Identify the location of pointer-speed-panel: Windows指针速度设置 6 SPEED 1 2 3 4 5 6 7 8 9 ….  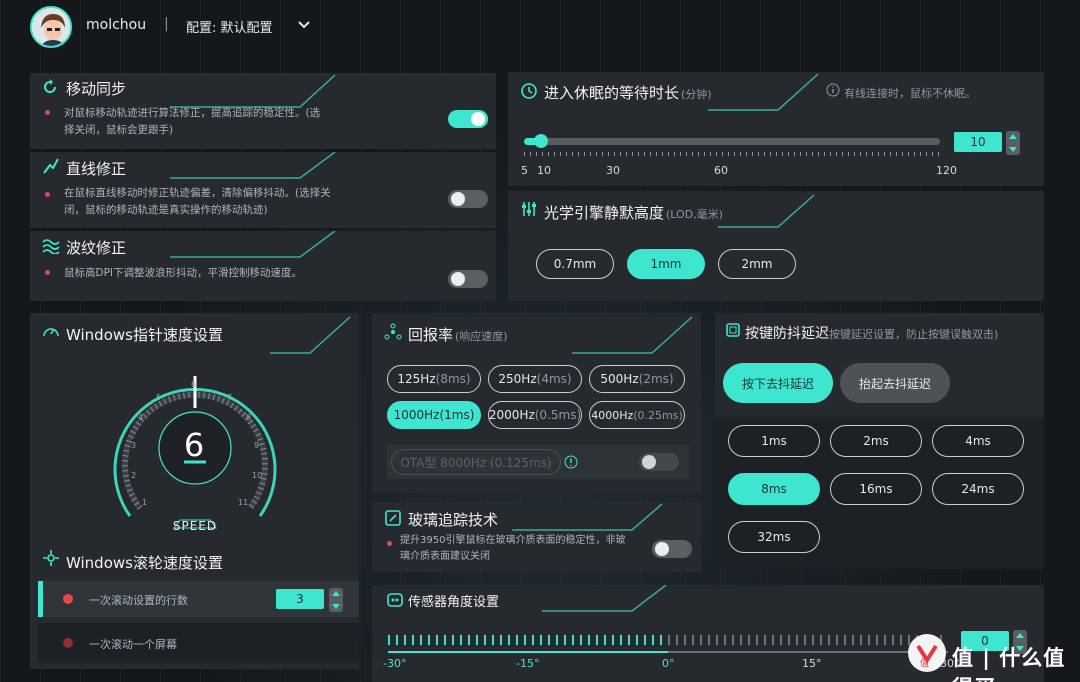
(194, 427).